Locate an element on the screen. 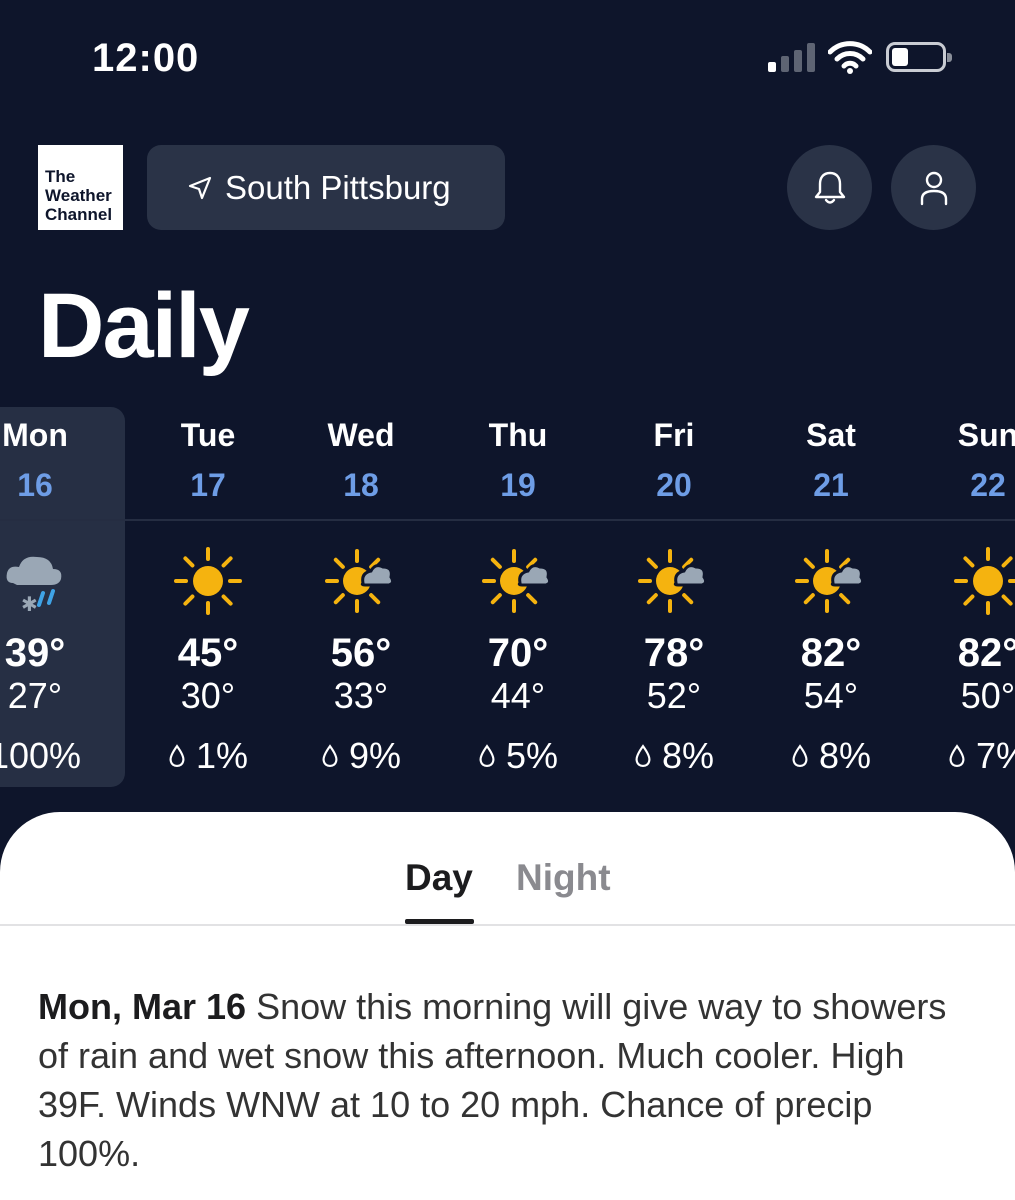 This screenshot has width=1015, height=1200. precip-chance: 1% is located at coordinates (208, 756).